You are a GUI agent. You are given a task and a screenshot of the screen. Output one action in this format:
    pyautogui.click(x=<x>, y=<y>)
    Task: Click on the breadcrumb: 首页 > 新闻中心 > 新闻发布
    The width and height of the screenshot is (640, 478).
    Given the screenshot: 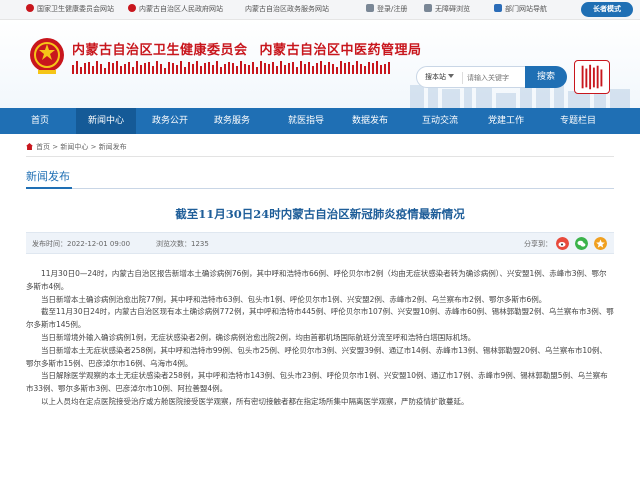 What is the action you would take?
    pyautogui.click(x=76, y=147)
    